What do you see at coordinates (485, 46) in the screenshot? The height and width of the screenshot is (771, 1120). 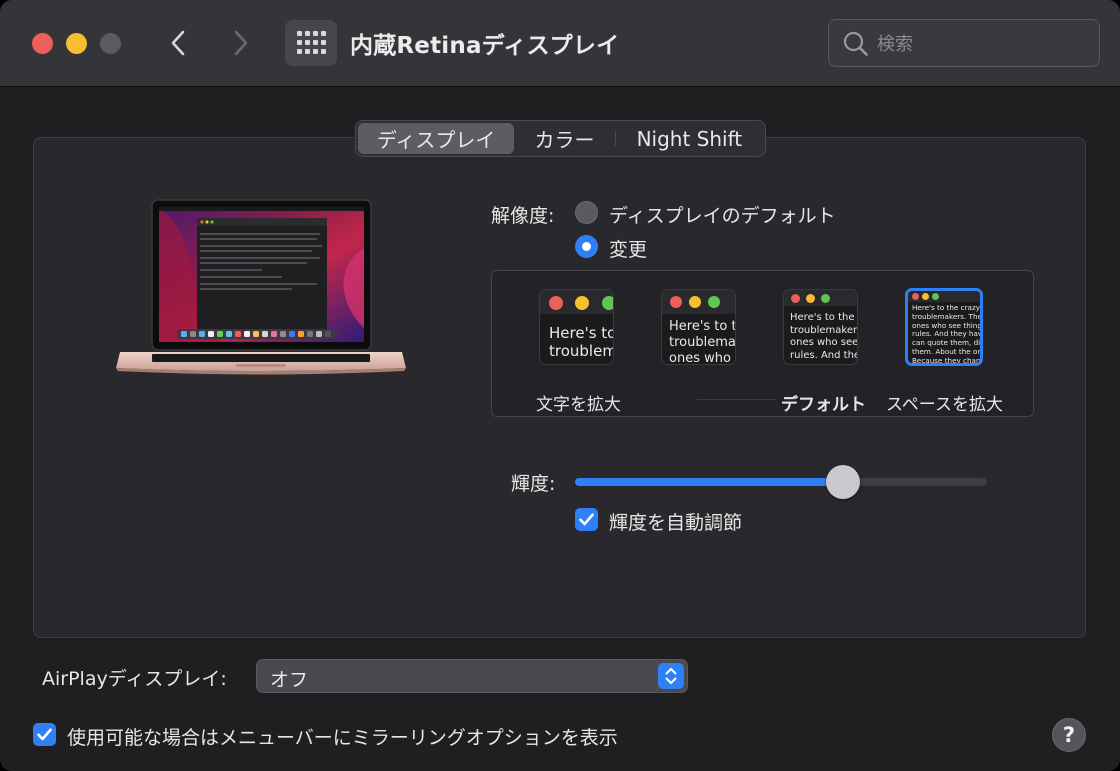 I see `window-title: 内蔵Retinaディスプレイ` at bounding box center [485, 46].